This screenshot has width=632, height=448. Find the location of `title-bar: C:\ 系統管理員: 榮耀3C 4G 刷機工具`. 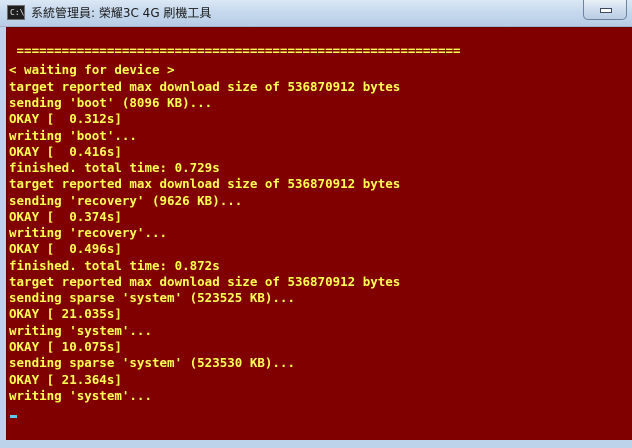

title-bar: C:\ 系統管理員: 榮耀3C 4G 刷機工具 is located at coordinates (316, 13).